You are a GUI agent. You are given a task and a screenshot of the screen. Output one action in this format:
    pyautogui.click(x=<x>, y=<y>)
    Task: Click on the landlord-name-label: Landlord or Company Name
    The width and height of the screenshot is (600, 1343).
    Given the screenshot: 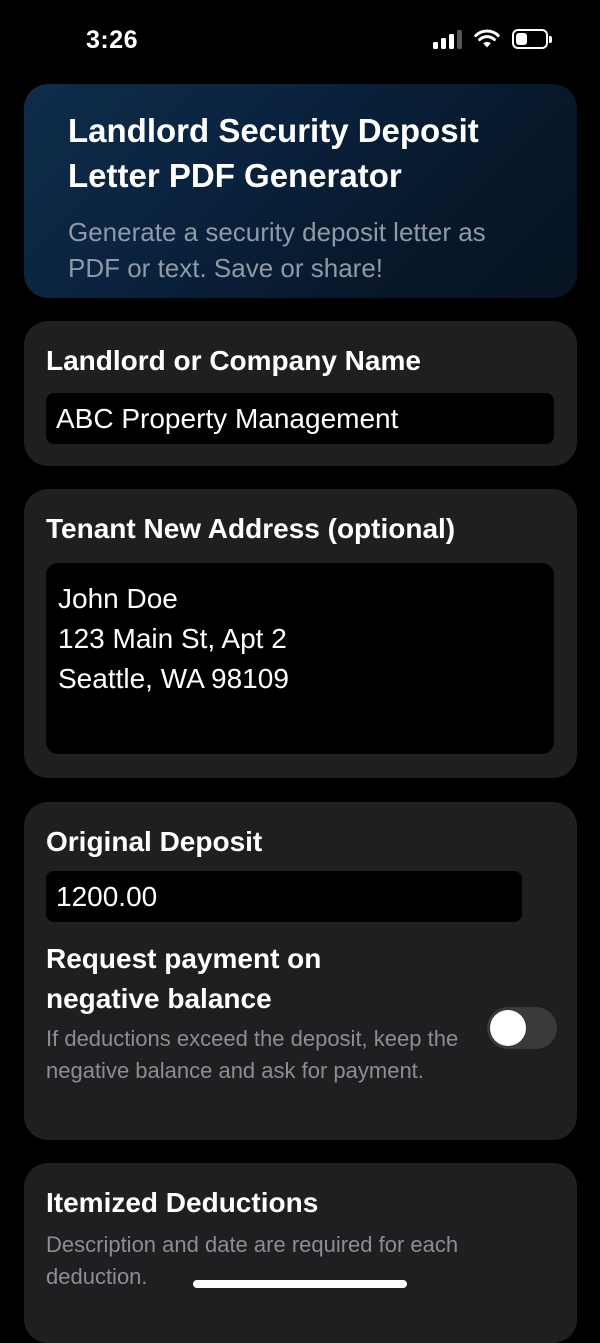 What is the action you would take?
    pyautogui.click(x=233, y=360)
    